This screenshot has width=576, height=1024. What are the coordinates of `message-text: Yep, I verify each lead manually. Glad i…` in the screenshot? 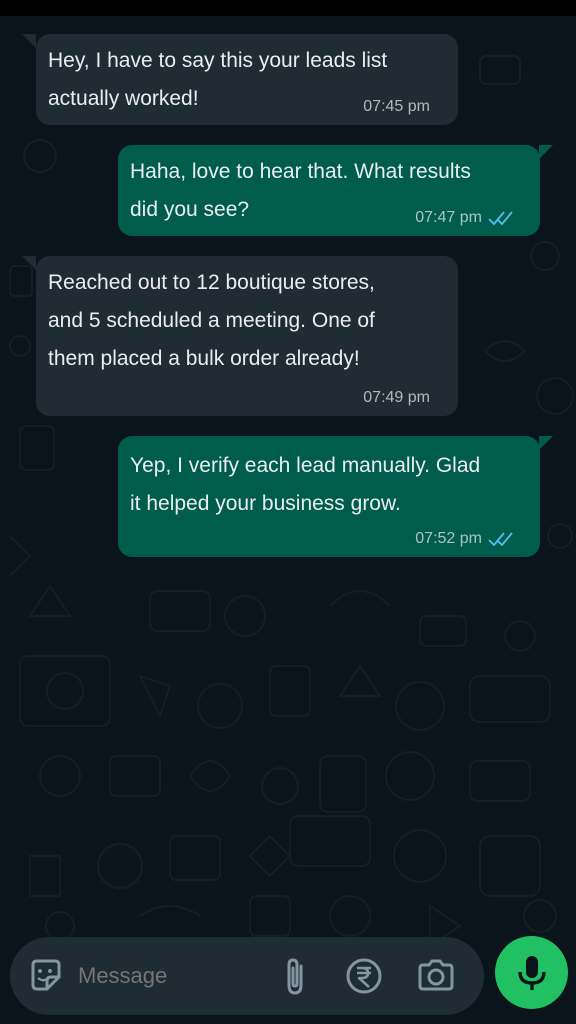 It's located at (305, 484).